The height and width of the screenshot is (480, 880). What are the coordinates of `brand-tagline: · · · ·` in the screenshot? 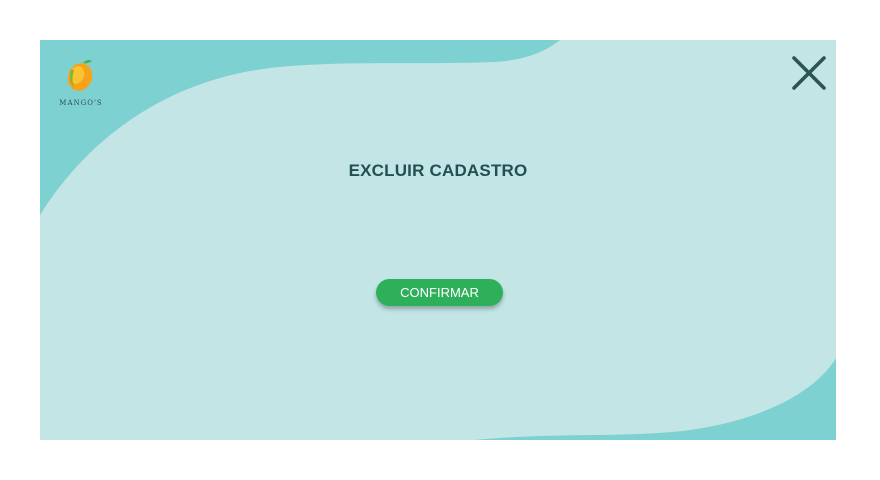 It's located at (81, 110).